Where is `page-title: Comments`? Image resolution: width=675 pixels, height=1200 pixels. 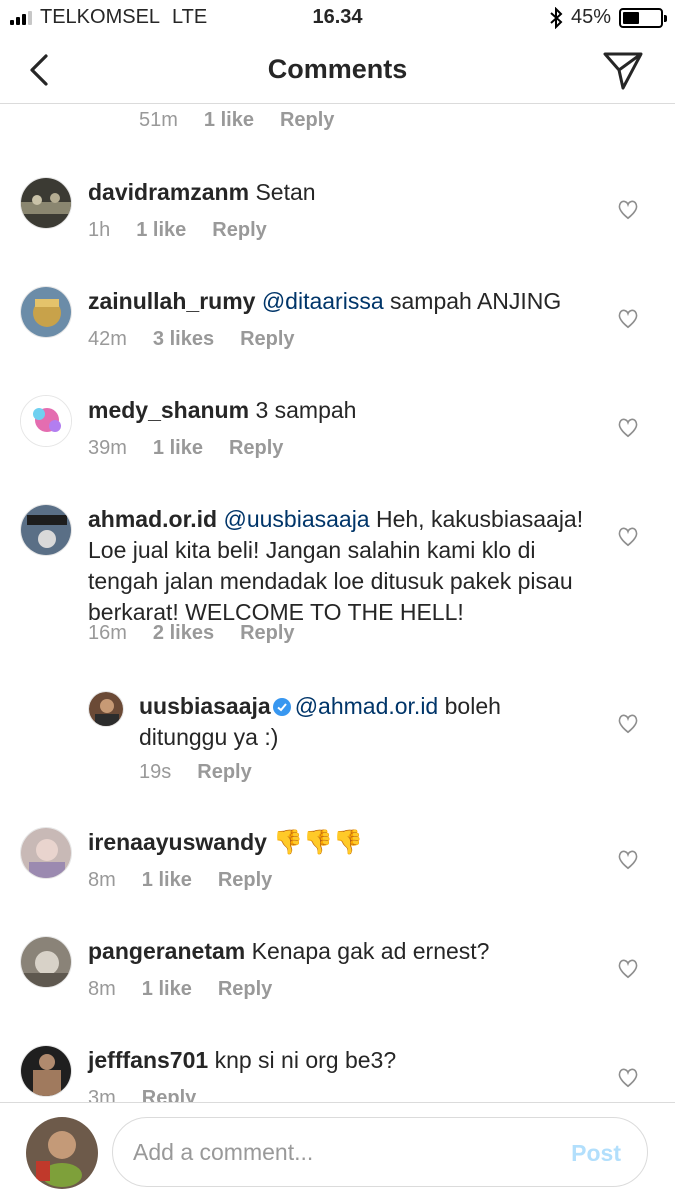
page-title: Comments is located at coordinates (337, 69).